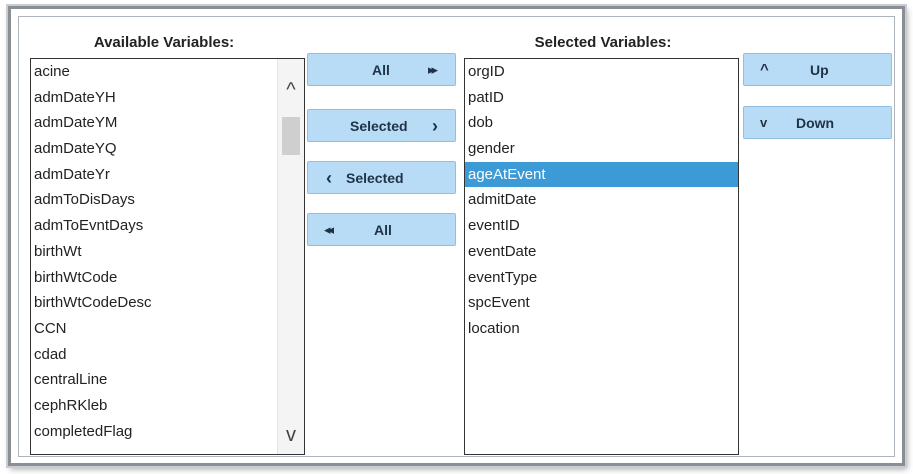 This screenshot has height=474, width=913. What do you see at coordinates (167, 355) in the screenshot?
I see `available-list-item: cdad` at bounding box center [167, 355].